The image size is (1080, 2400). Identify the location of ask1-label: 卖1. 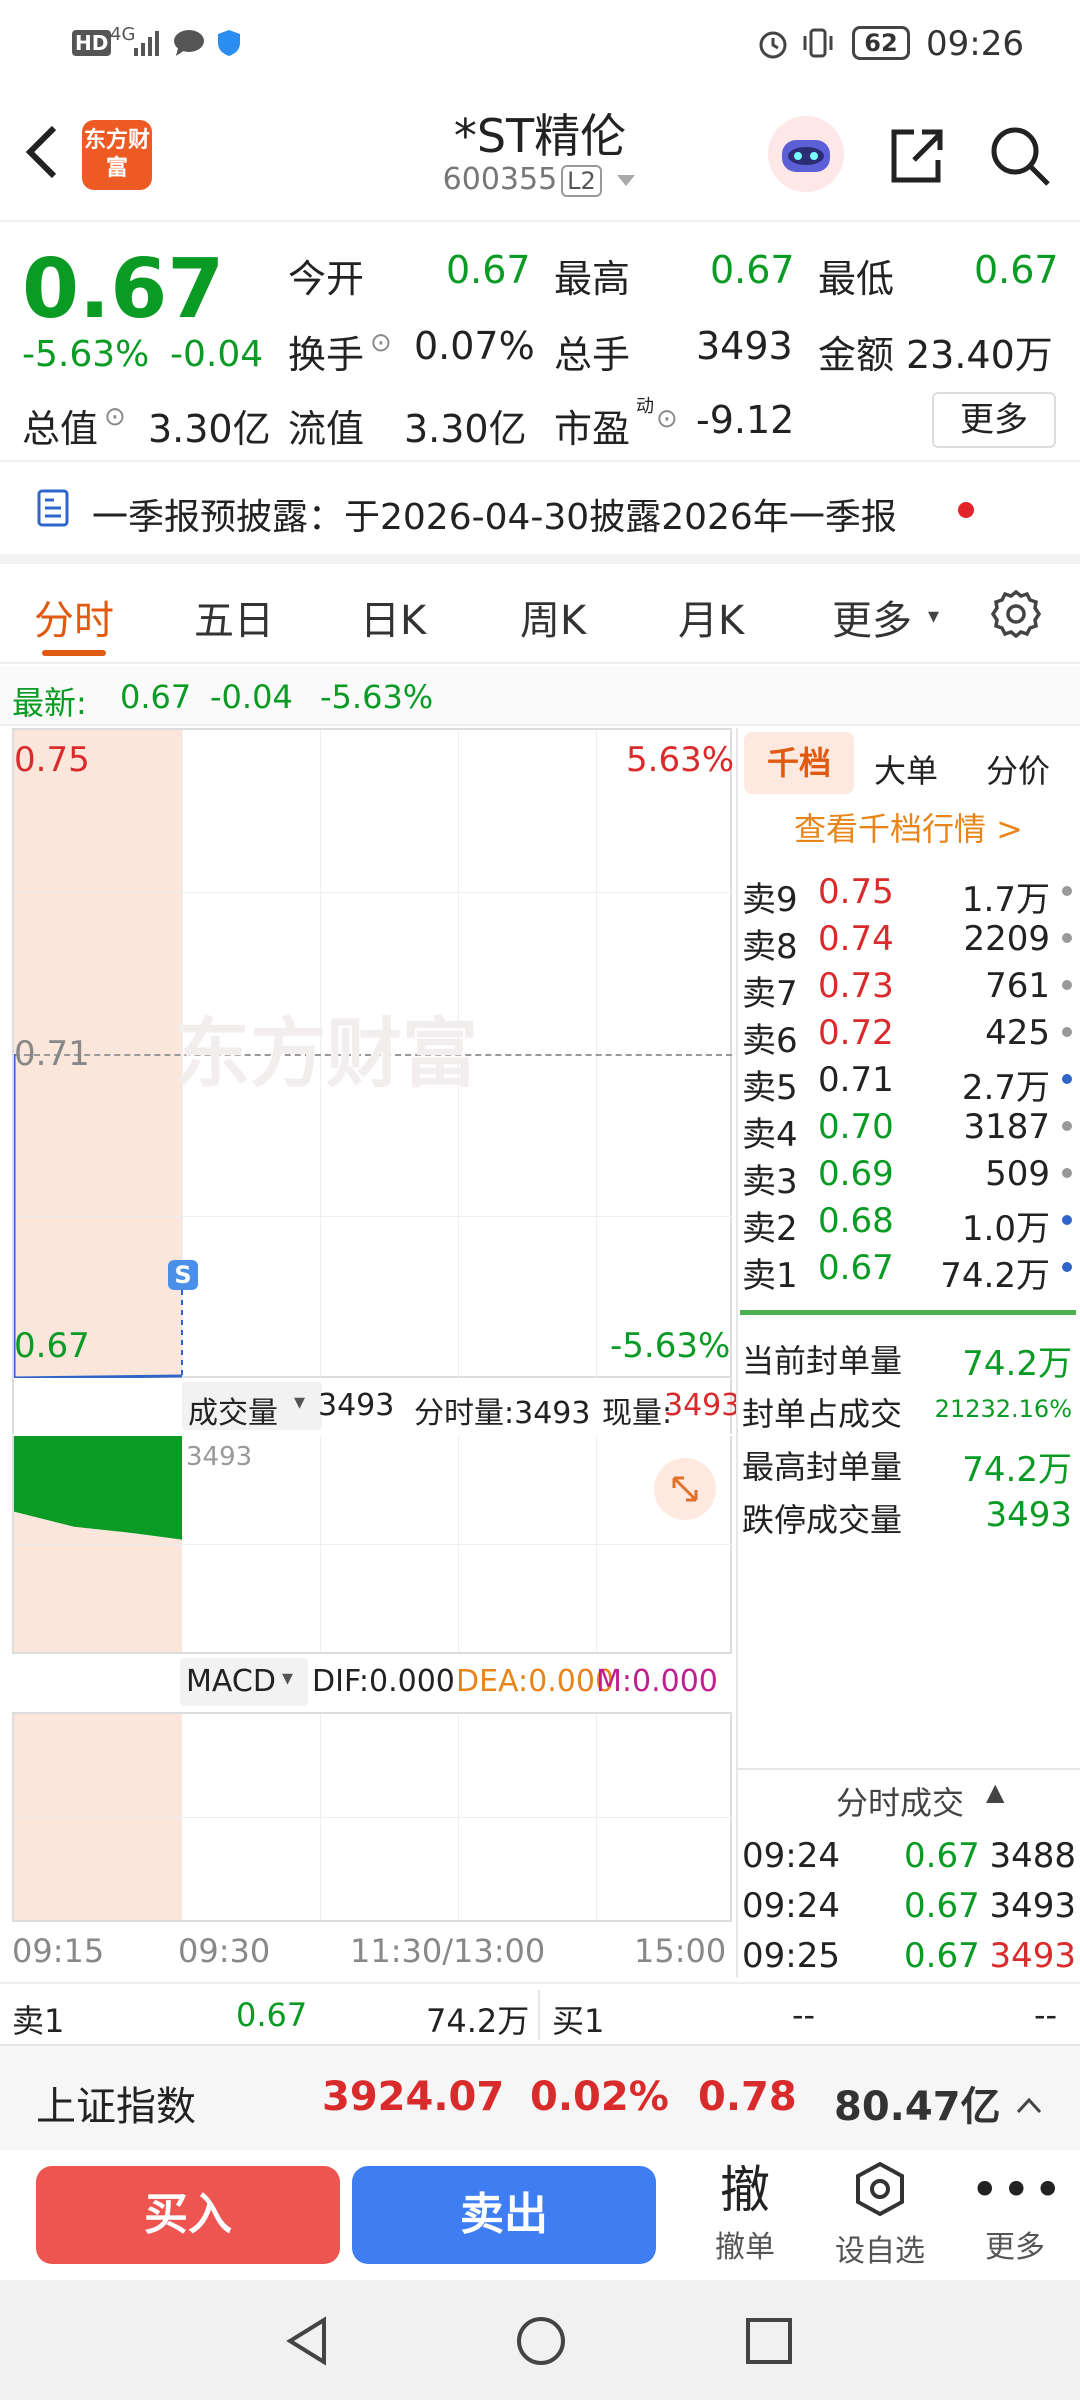
(38, 2021).